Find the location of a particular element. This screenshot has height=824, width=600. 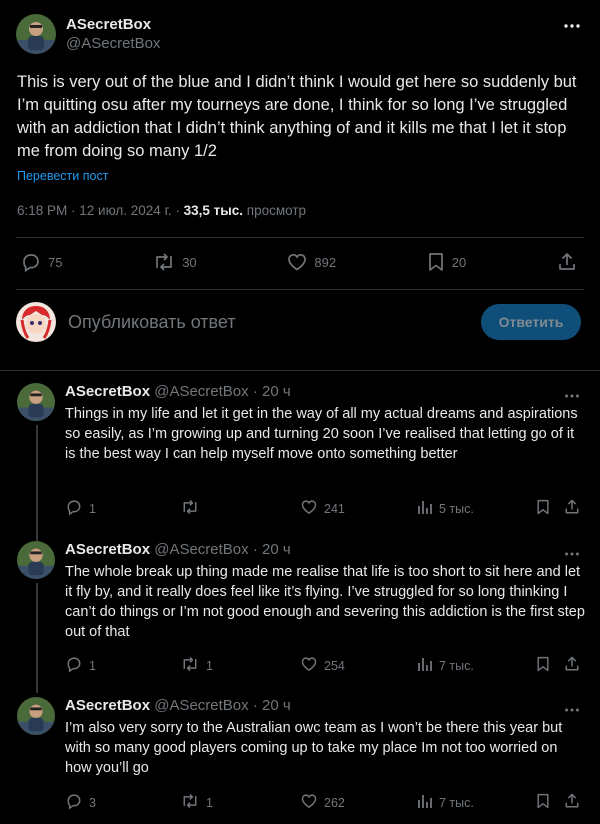

reply-submit-button: Ответить is located at coordinates (531, 322).